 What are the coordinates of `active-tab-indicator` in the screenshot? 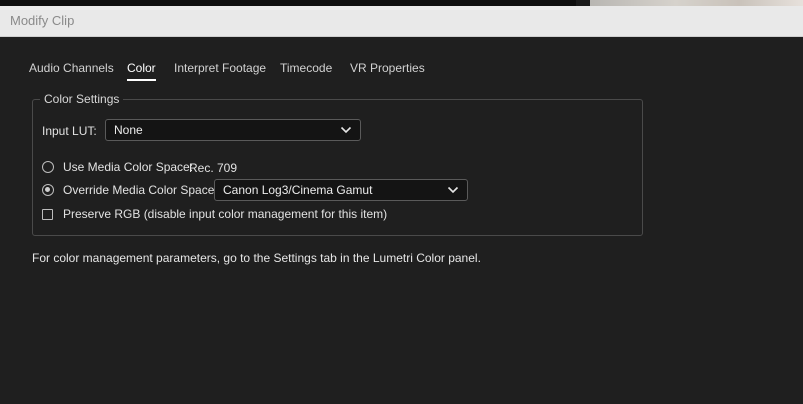 It's located at (141, 80).